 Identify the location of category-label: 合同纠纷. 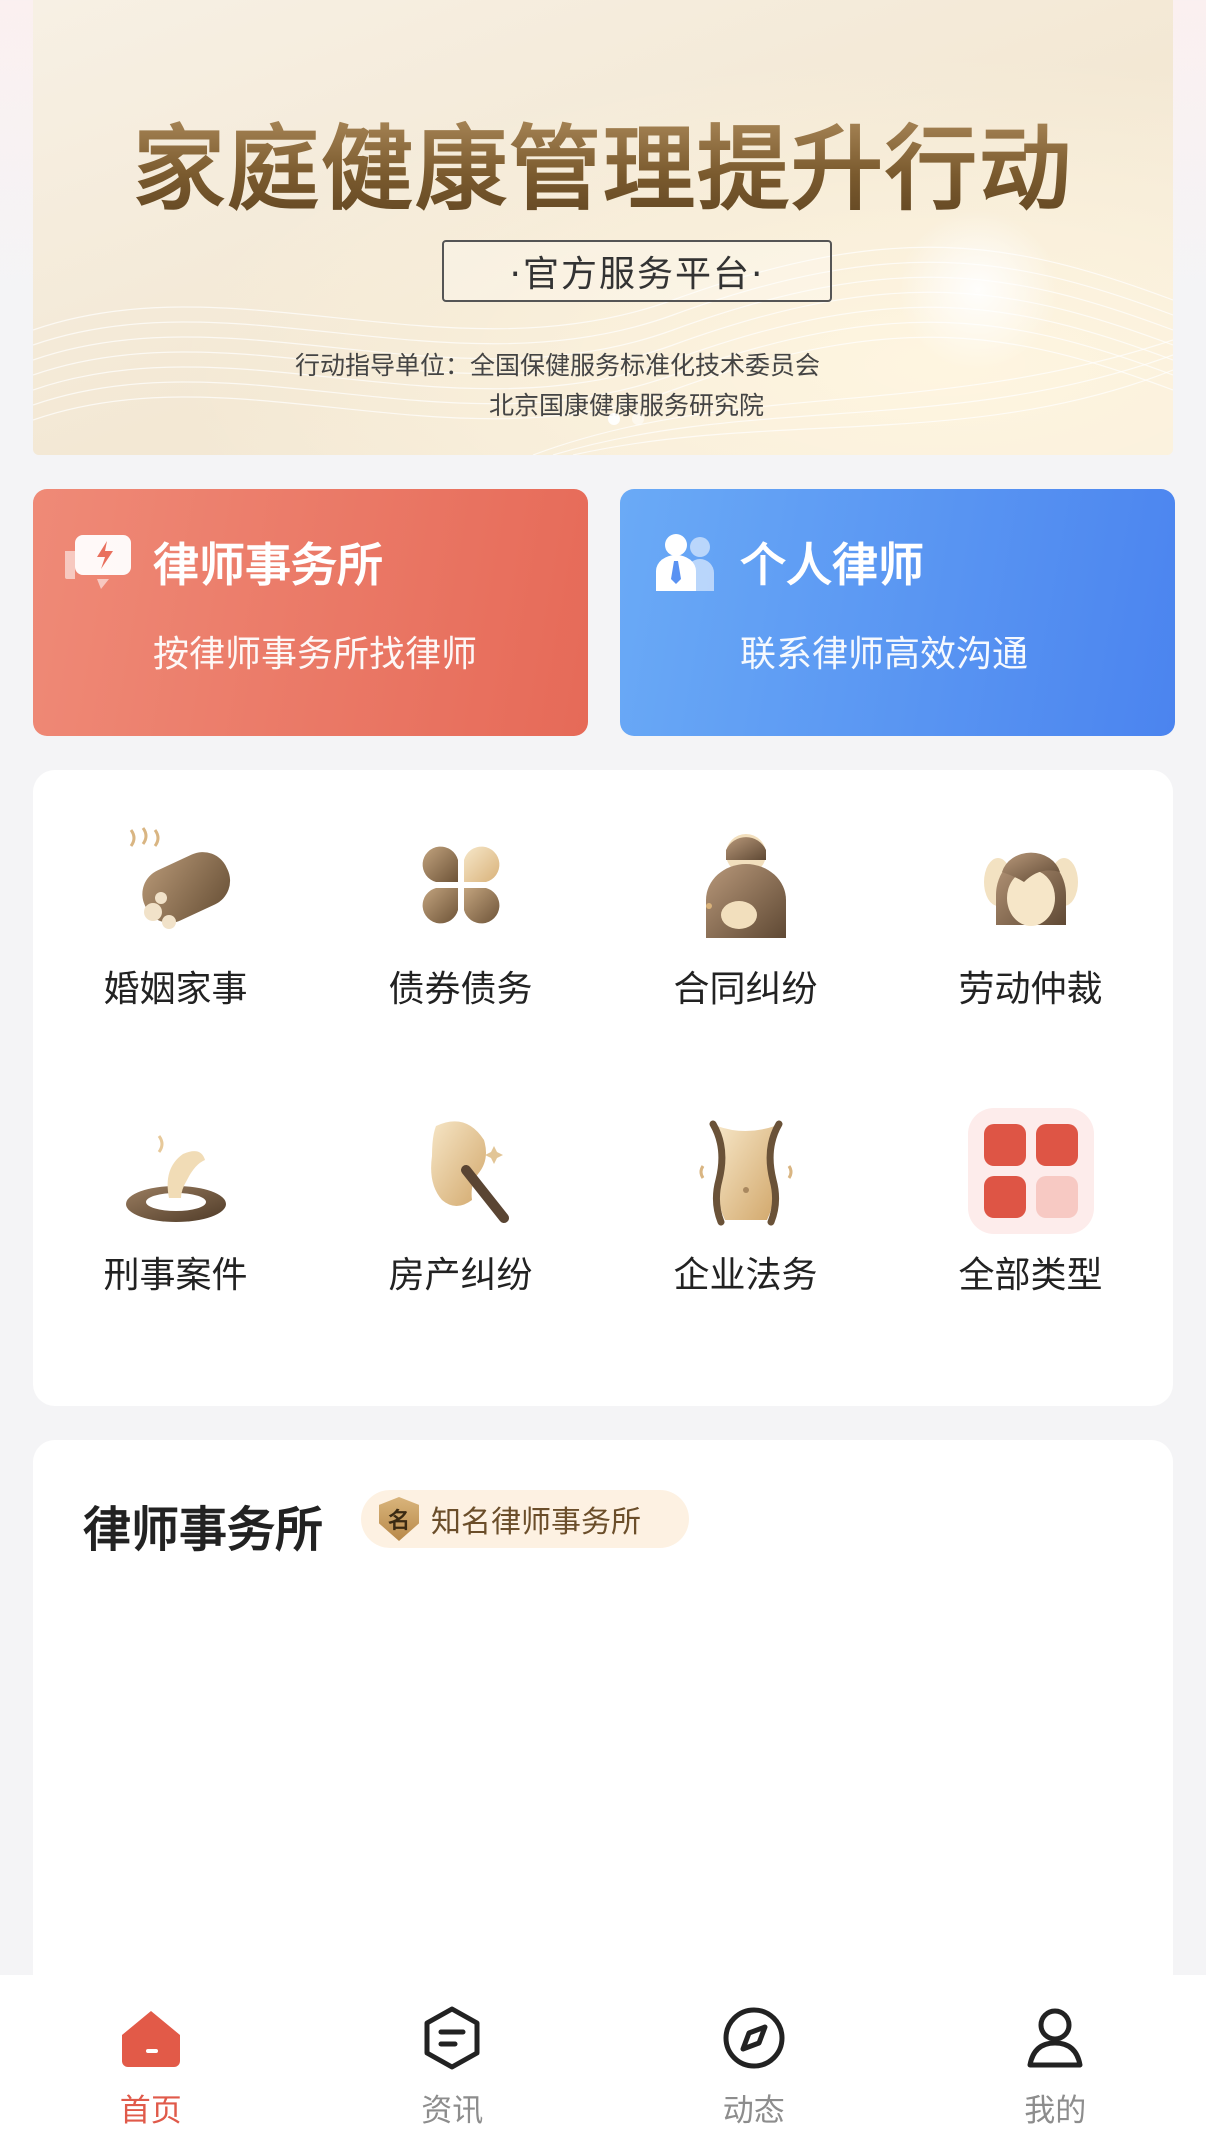
(745, 989).